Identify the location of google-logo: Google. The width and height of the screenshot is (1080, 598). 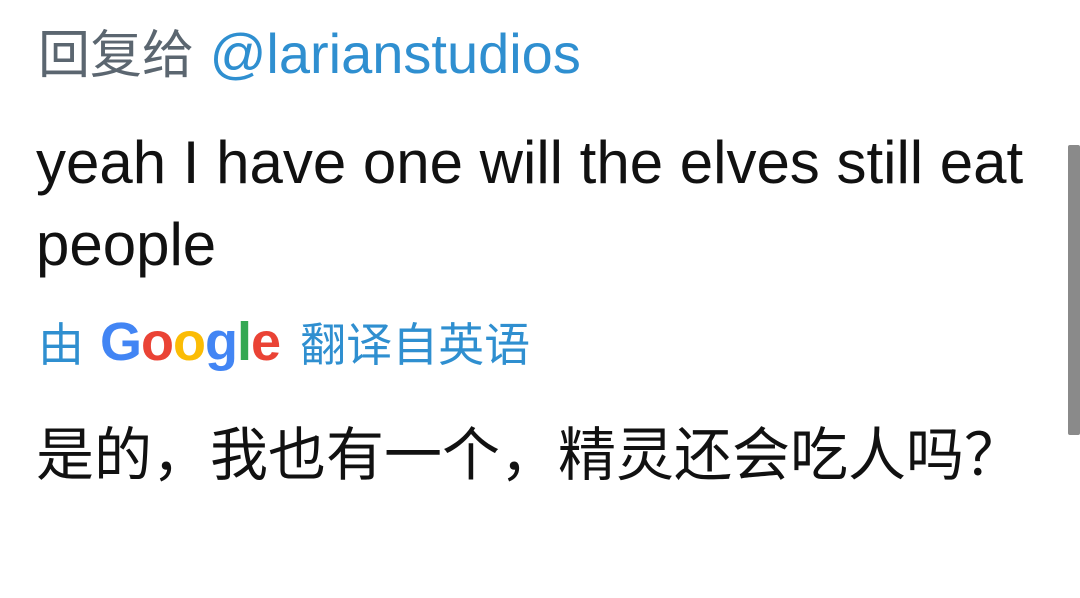
(190, 342).